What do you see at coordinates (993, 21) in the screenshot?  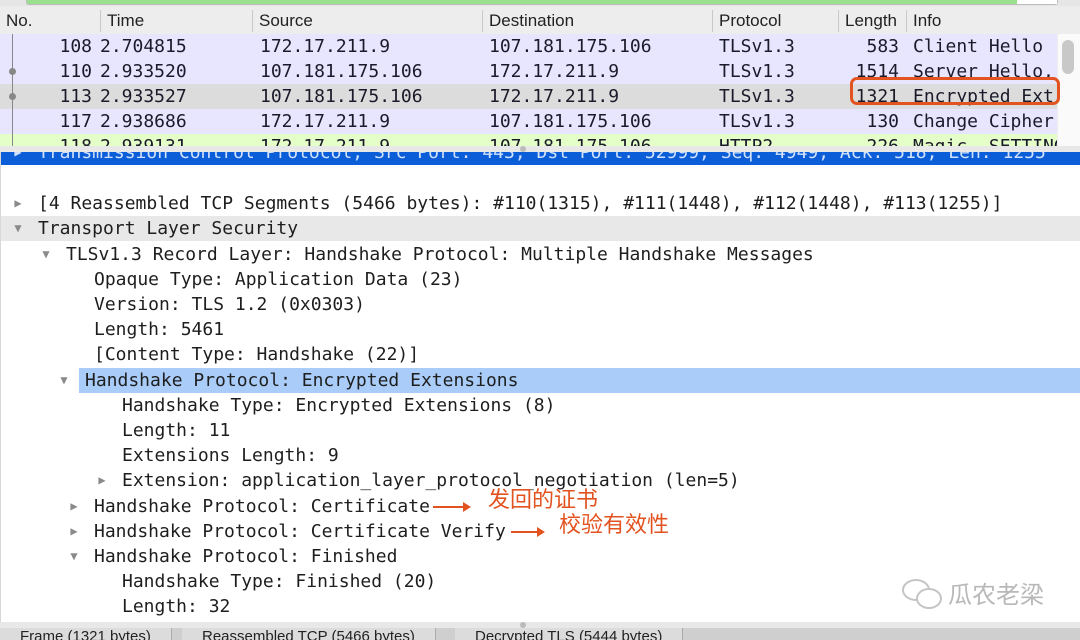 I see `column-header-info: Info` at bounding box center [993, 21].